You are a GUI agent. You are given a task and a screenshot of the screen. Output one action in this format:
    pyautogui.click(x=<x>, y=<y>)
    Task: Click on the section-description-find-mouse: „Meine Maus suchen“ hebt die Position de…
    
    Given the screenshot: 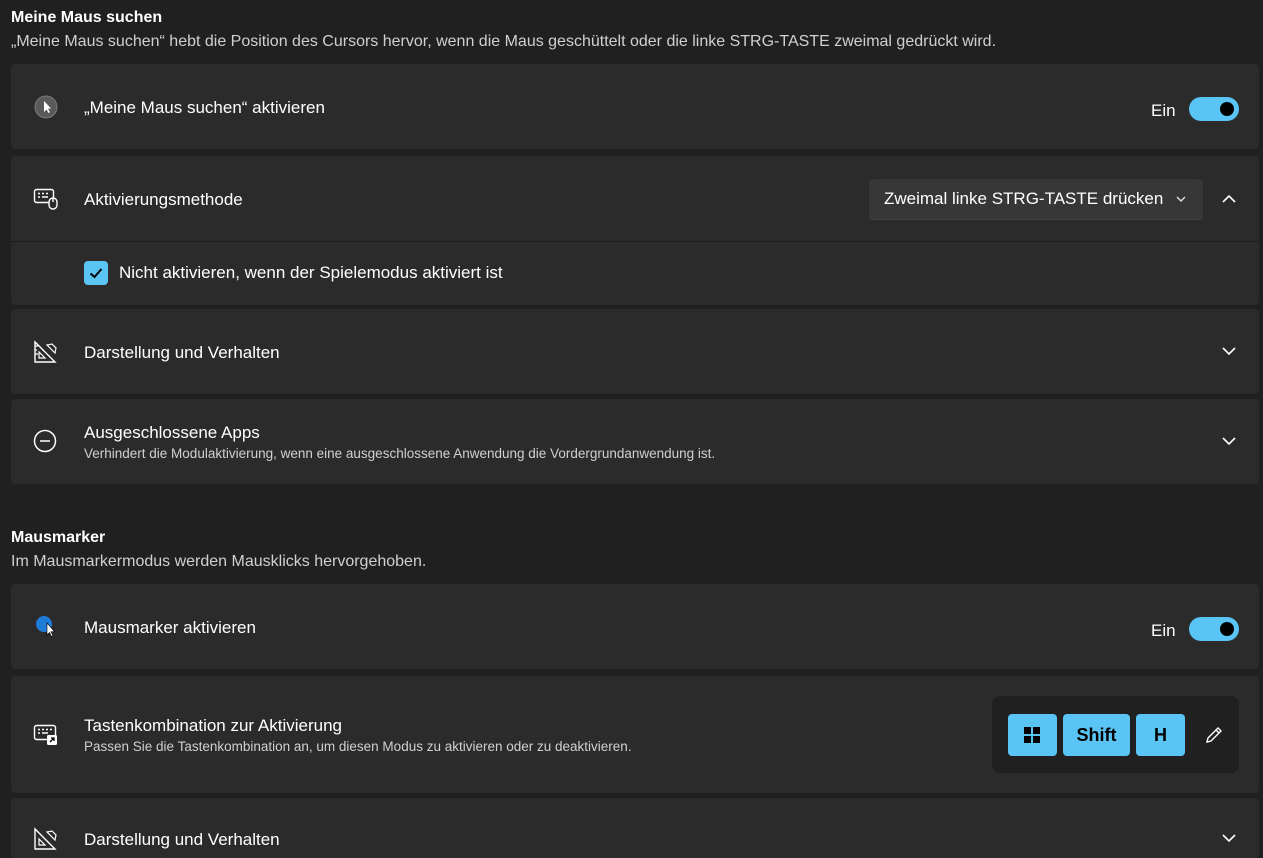 What is the action you would take?
    pyautogui.click(x=504, y=41)
    